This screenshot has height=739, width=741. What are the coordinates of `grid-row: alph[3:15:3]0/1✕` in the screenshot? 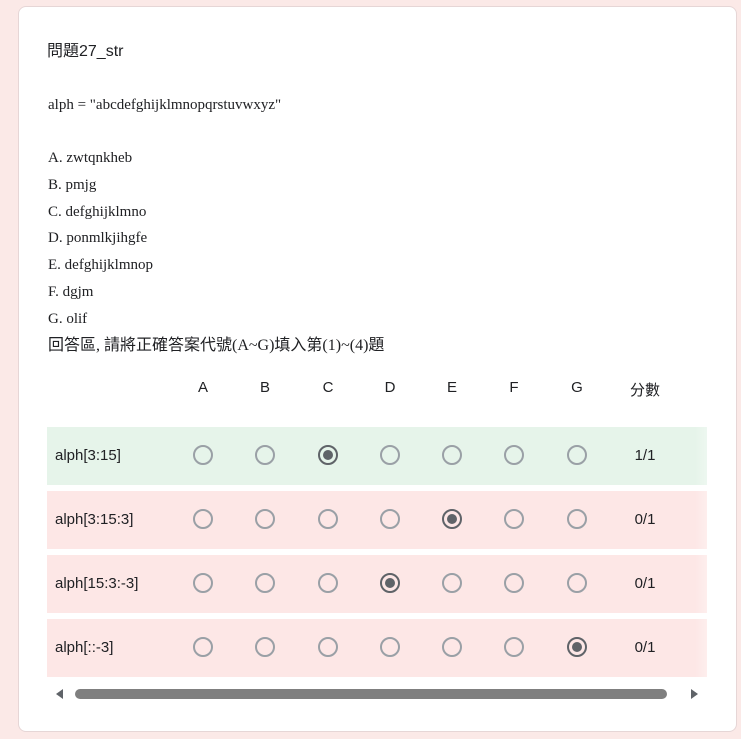 It's located at (377, 520).